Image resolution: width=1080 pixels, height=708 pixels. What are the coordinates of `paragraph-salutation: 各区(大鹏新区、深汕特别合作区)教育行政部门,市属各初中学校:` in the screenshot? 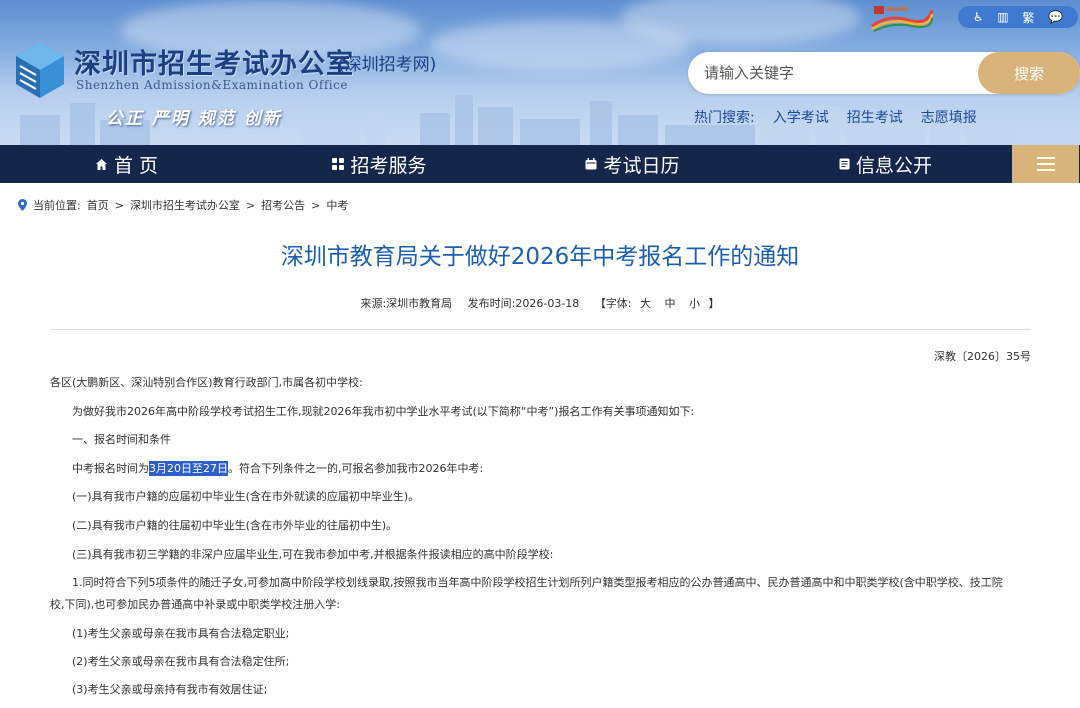 It's located at (206, 382).